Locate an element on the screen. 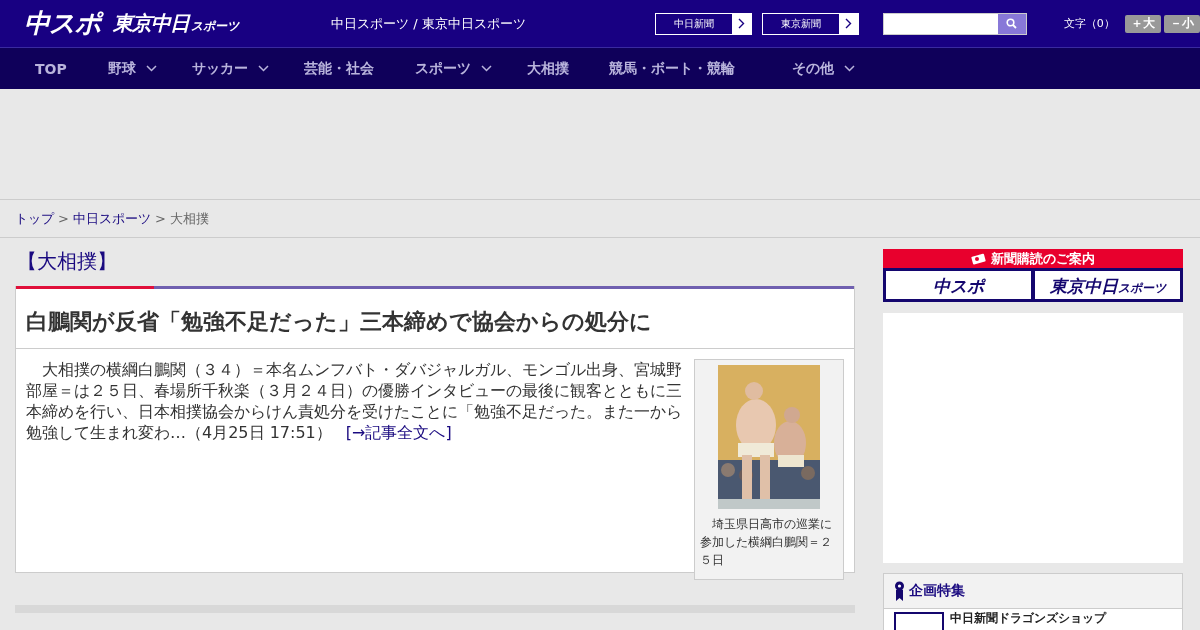 This screenshot has height=630, width=1200. category-heading: 【大相撲】 is located at coordinates (67, 261).